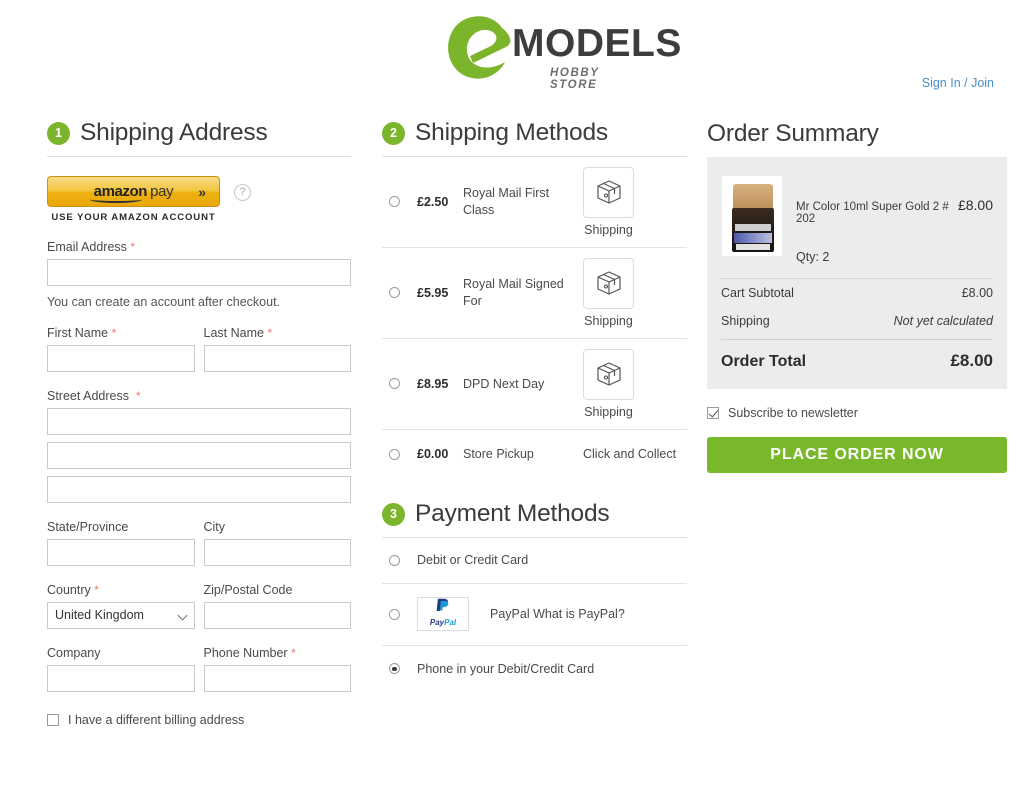 The width and height of the screenshot is (1024, 789). I want to click on place-order-button: PLACE ORDER NOW, so click(857, 455).